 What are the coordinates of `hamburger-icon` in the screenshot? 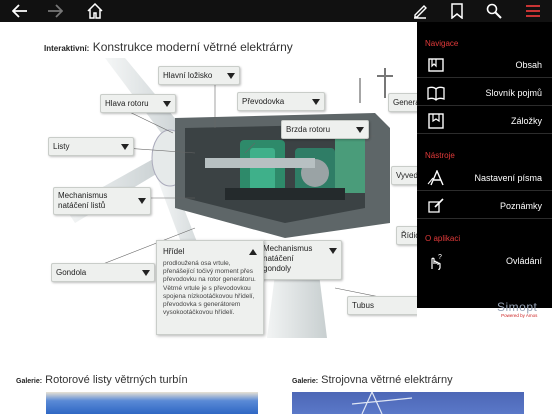 It's located at (533, 11).